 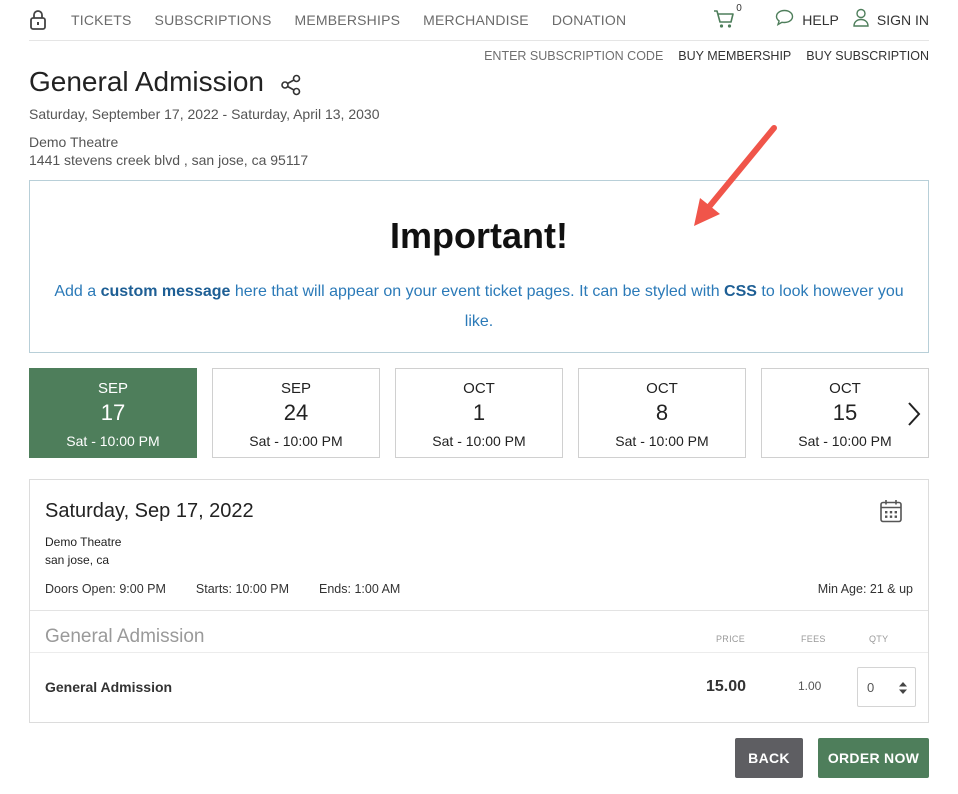 What do you see at coordinates (77, 291) in the screenshot?
I see `notice-text-part: Add a` at bounding box center [77, 291].